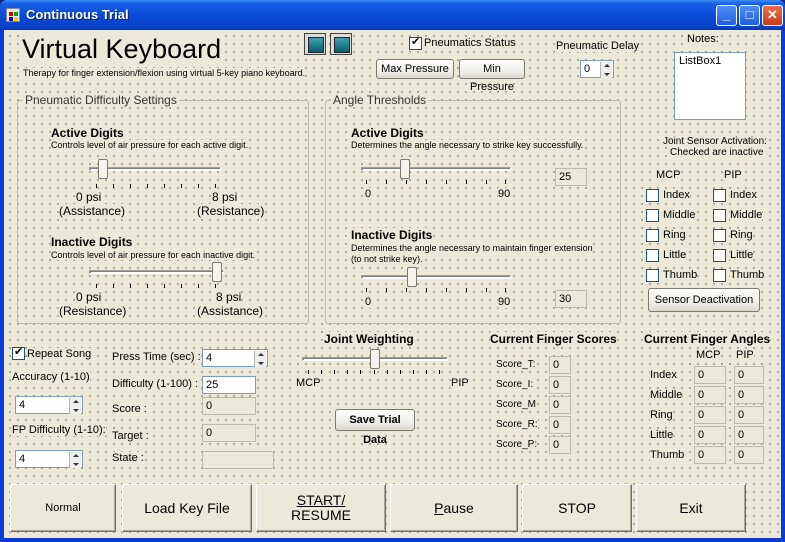 This screenshot has width=785, height=542. I want to click on stop-button: STOP, so click(577, 508).